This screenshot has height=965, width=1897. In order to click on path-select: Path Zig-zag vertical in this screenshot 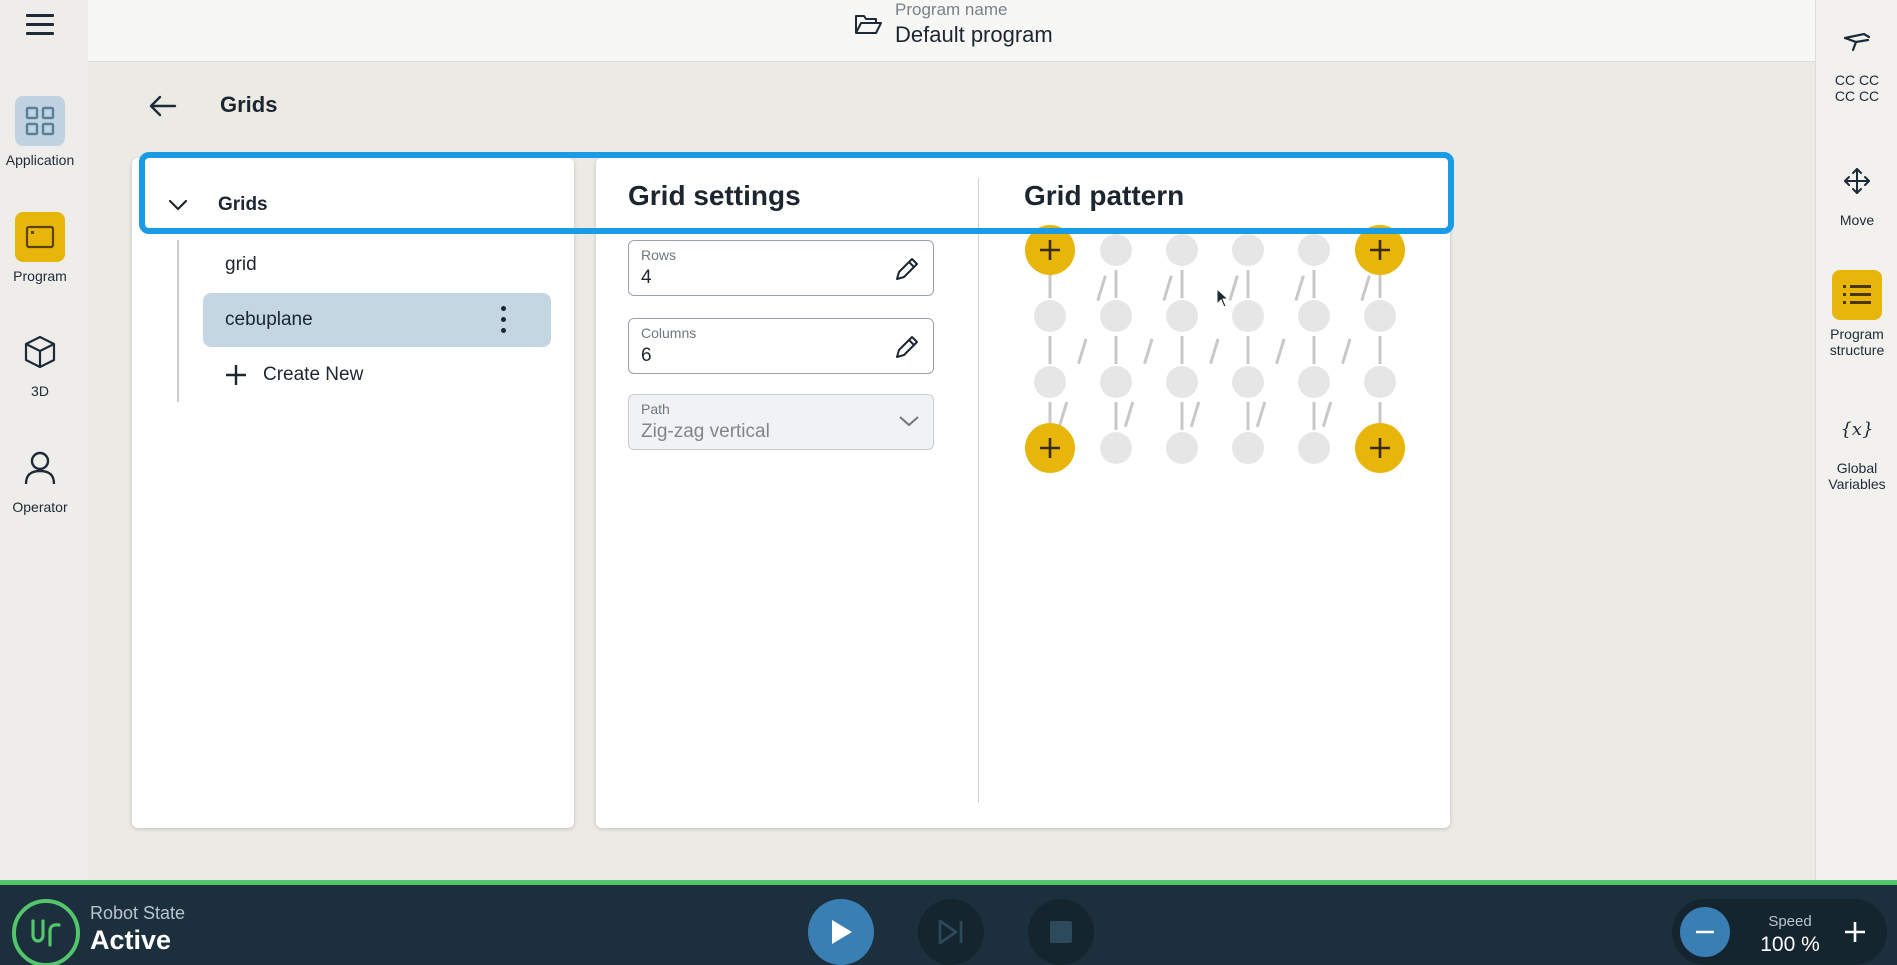, I will do `click(781, 422)`.